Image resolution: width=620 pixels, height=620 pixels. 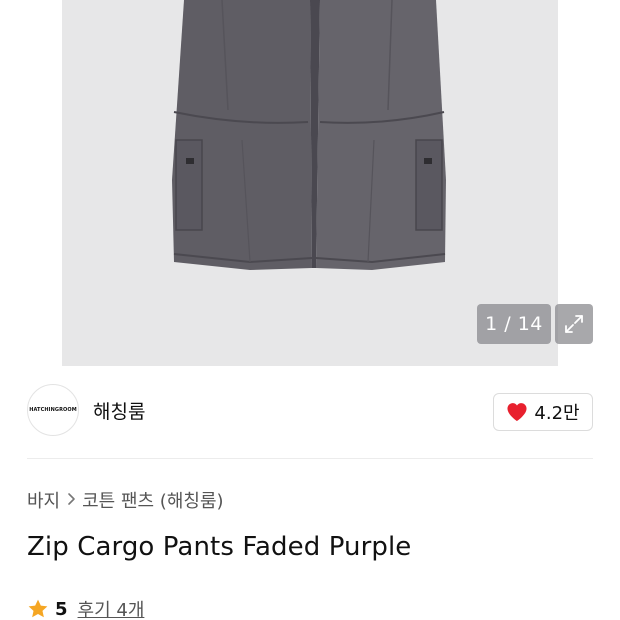 I want to click on star-icon, so click(x=38, y=608).